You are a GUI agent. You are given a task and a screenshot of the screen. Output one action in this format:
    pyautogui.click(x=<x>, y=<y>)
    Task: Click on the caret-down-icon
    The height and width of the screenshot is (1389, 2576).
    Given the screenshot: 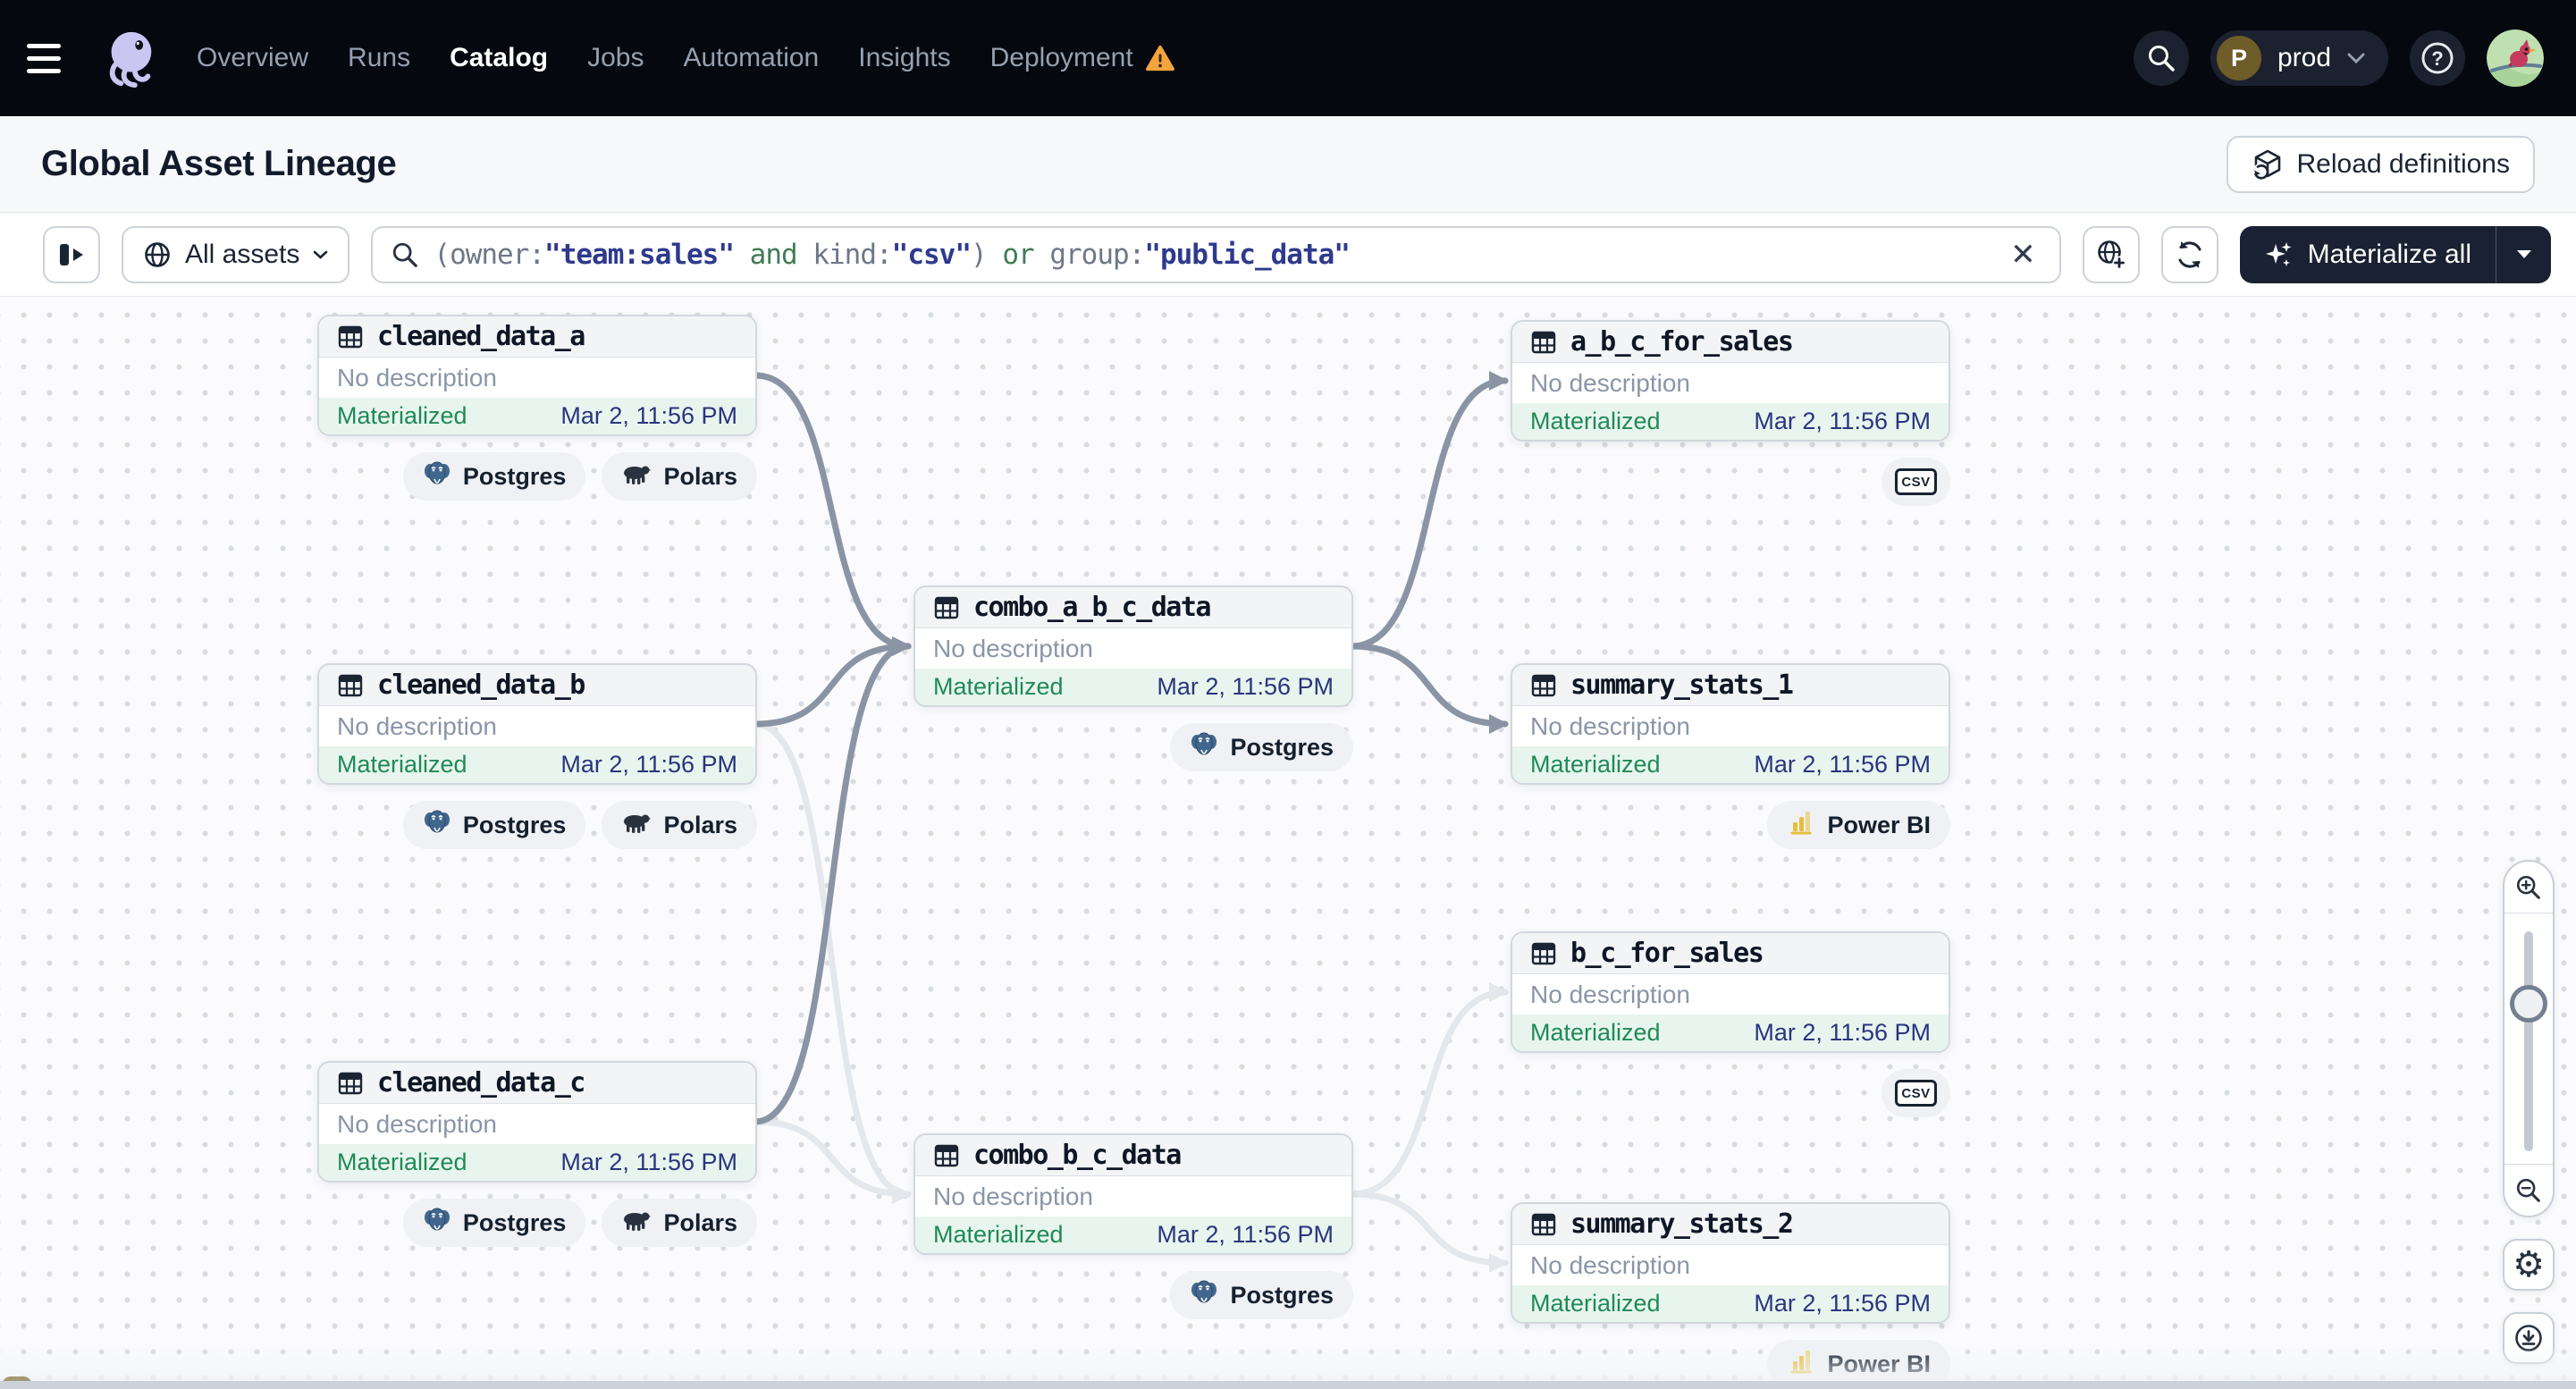 What is the action you would take?
    pyautogui.click(x=2524, y=254)
    